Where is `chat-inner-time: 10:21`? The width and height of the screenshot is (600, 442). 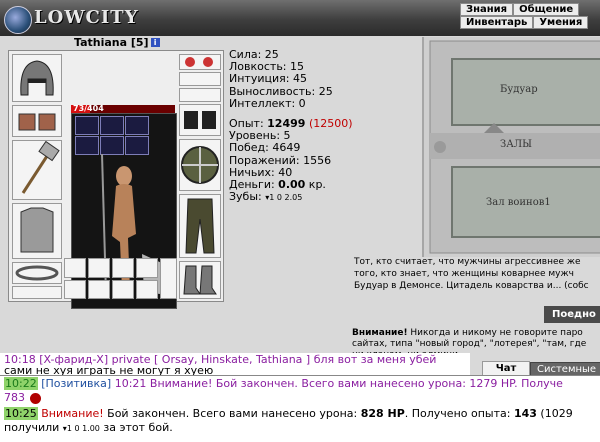 chat-inner-time: 10:21 is located at coordinates (130, 383).